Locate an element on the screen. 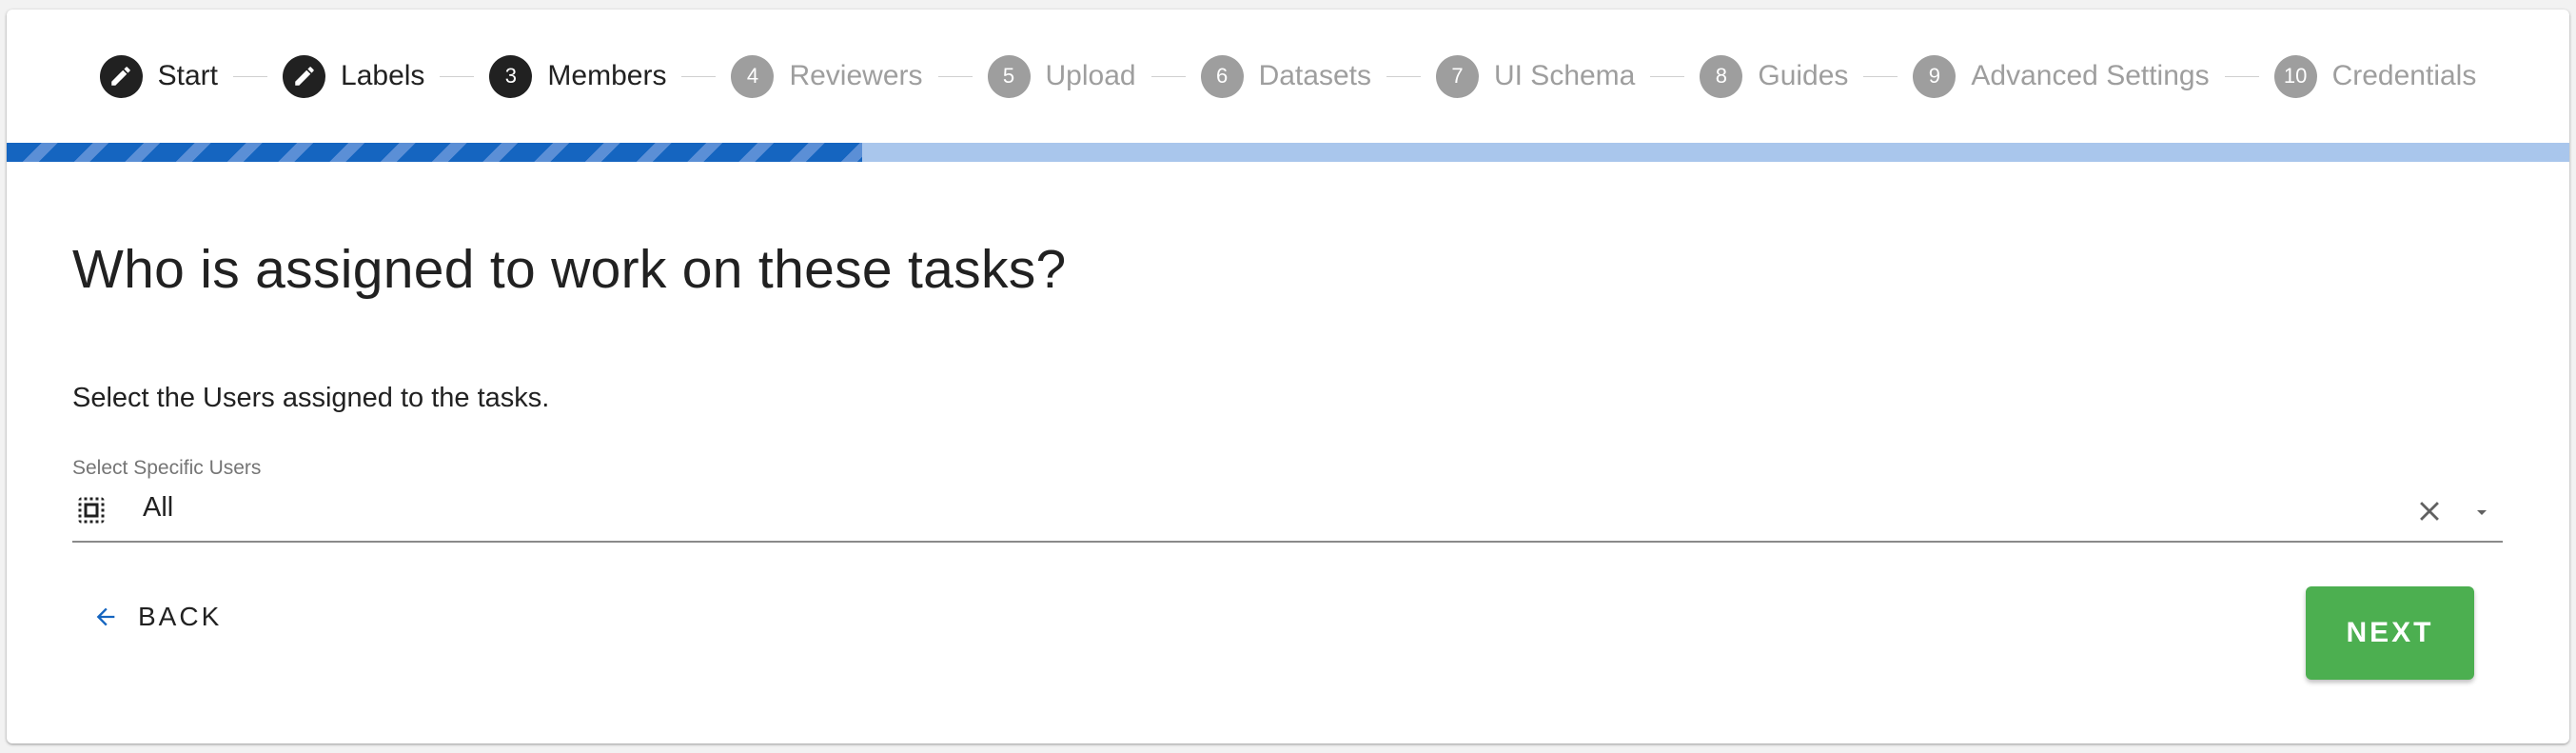  progress-bar-fill is located at coordinates (435, 152).